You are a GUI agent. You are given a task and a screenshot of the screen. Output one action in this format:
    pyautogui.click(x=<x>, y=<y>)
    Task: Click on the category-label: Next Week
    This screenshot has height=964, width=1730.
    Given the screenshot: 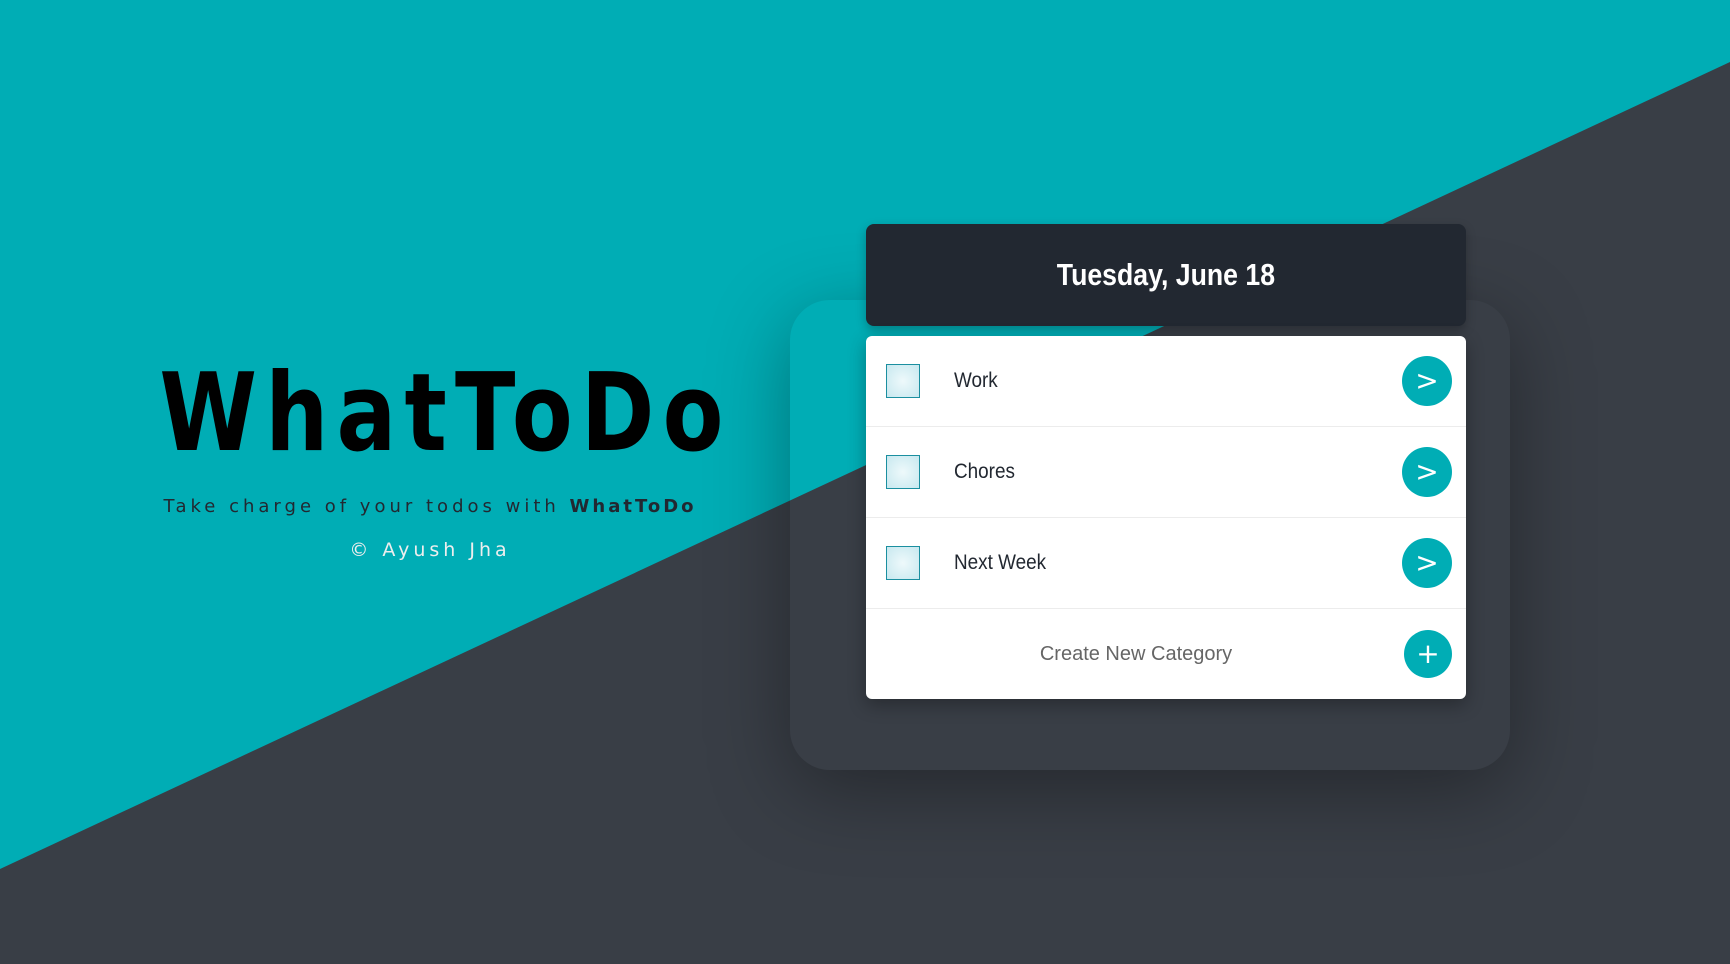 What is the action you would take?
    pyautogui.click(x=1000, y=562)
    